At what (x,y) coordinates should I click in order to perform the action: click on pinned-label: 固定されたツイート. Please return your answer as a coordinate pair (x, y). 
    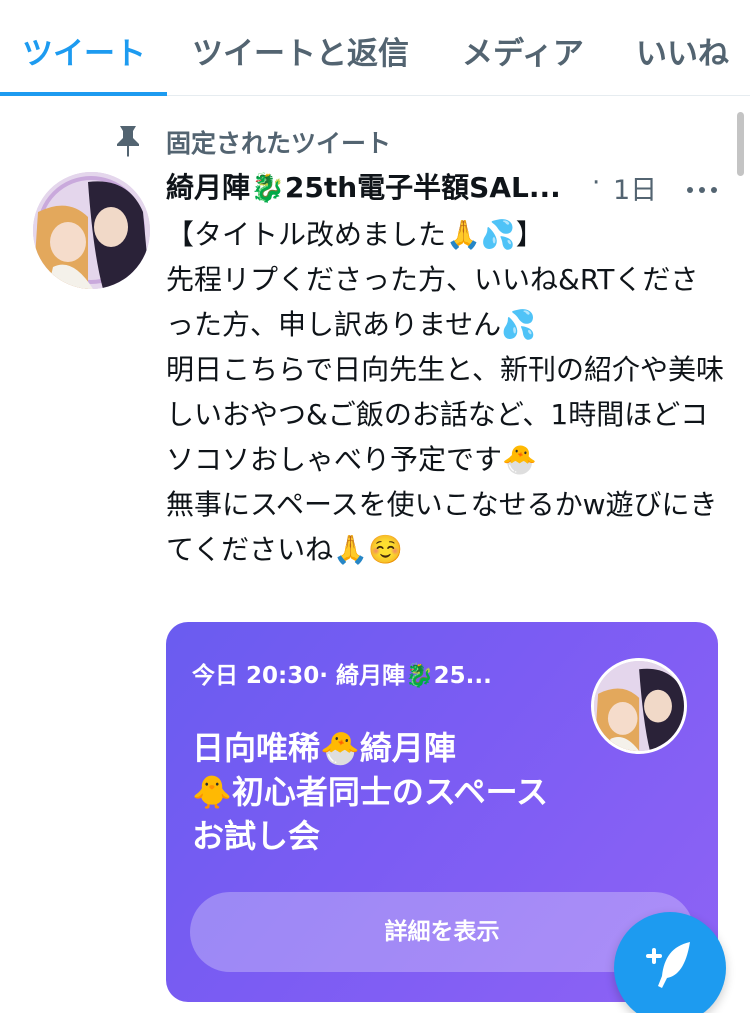
    Looking at the image, I should click on (279, 143).